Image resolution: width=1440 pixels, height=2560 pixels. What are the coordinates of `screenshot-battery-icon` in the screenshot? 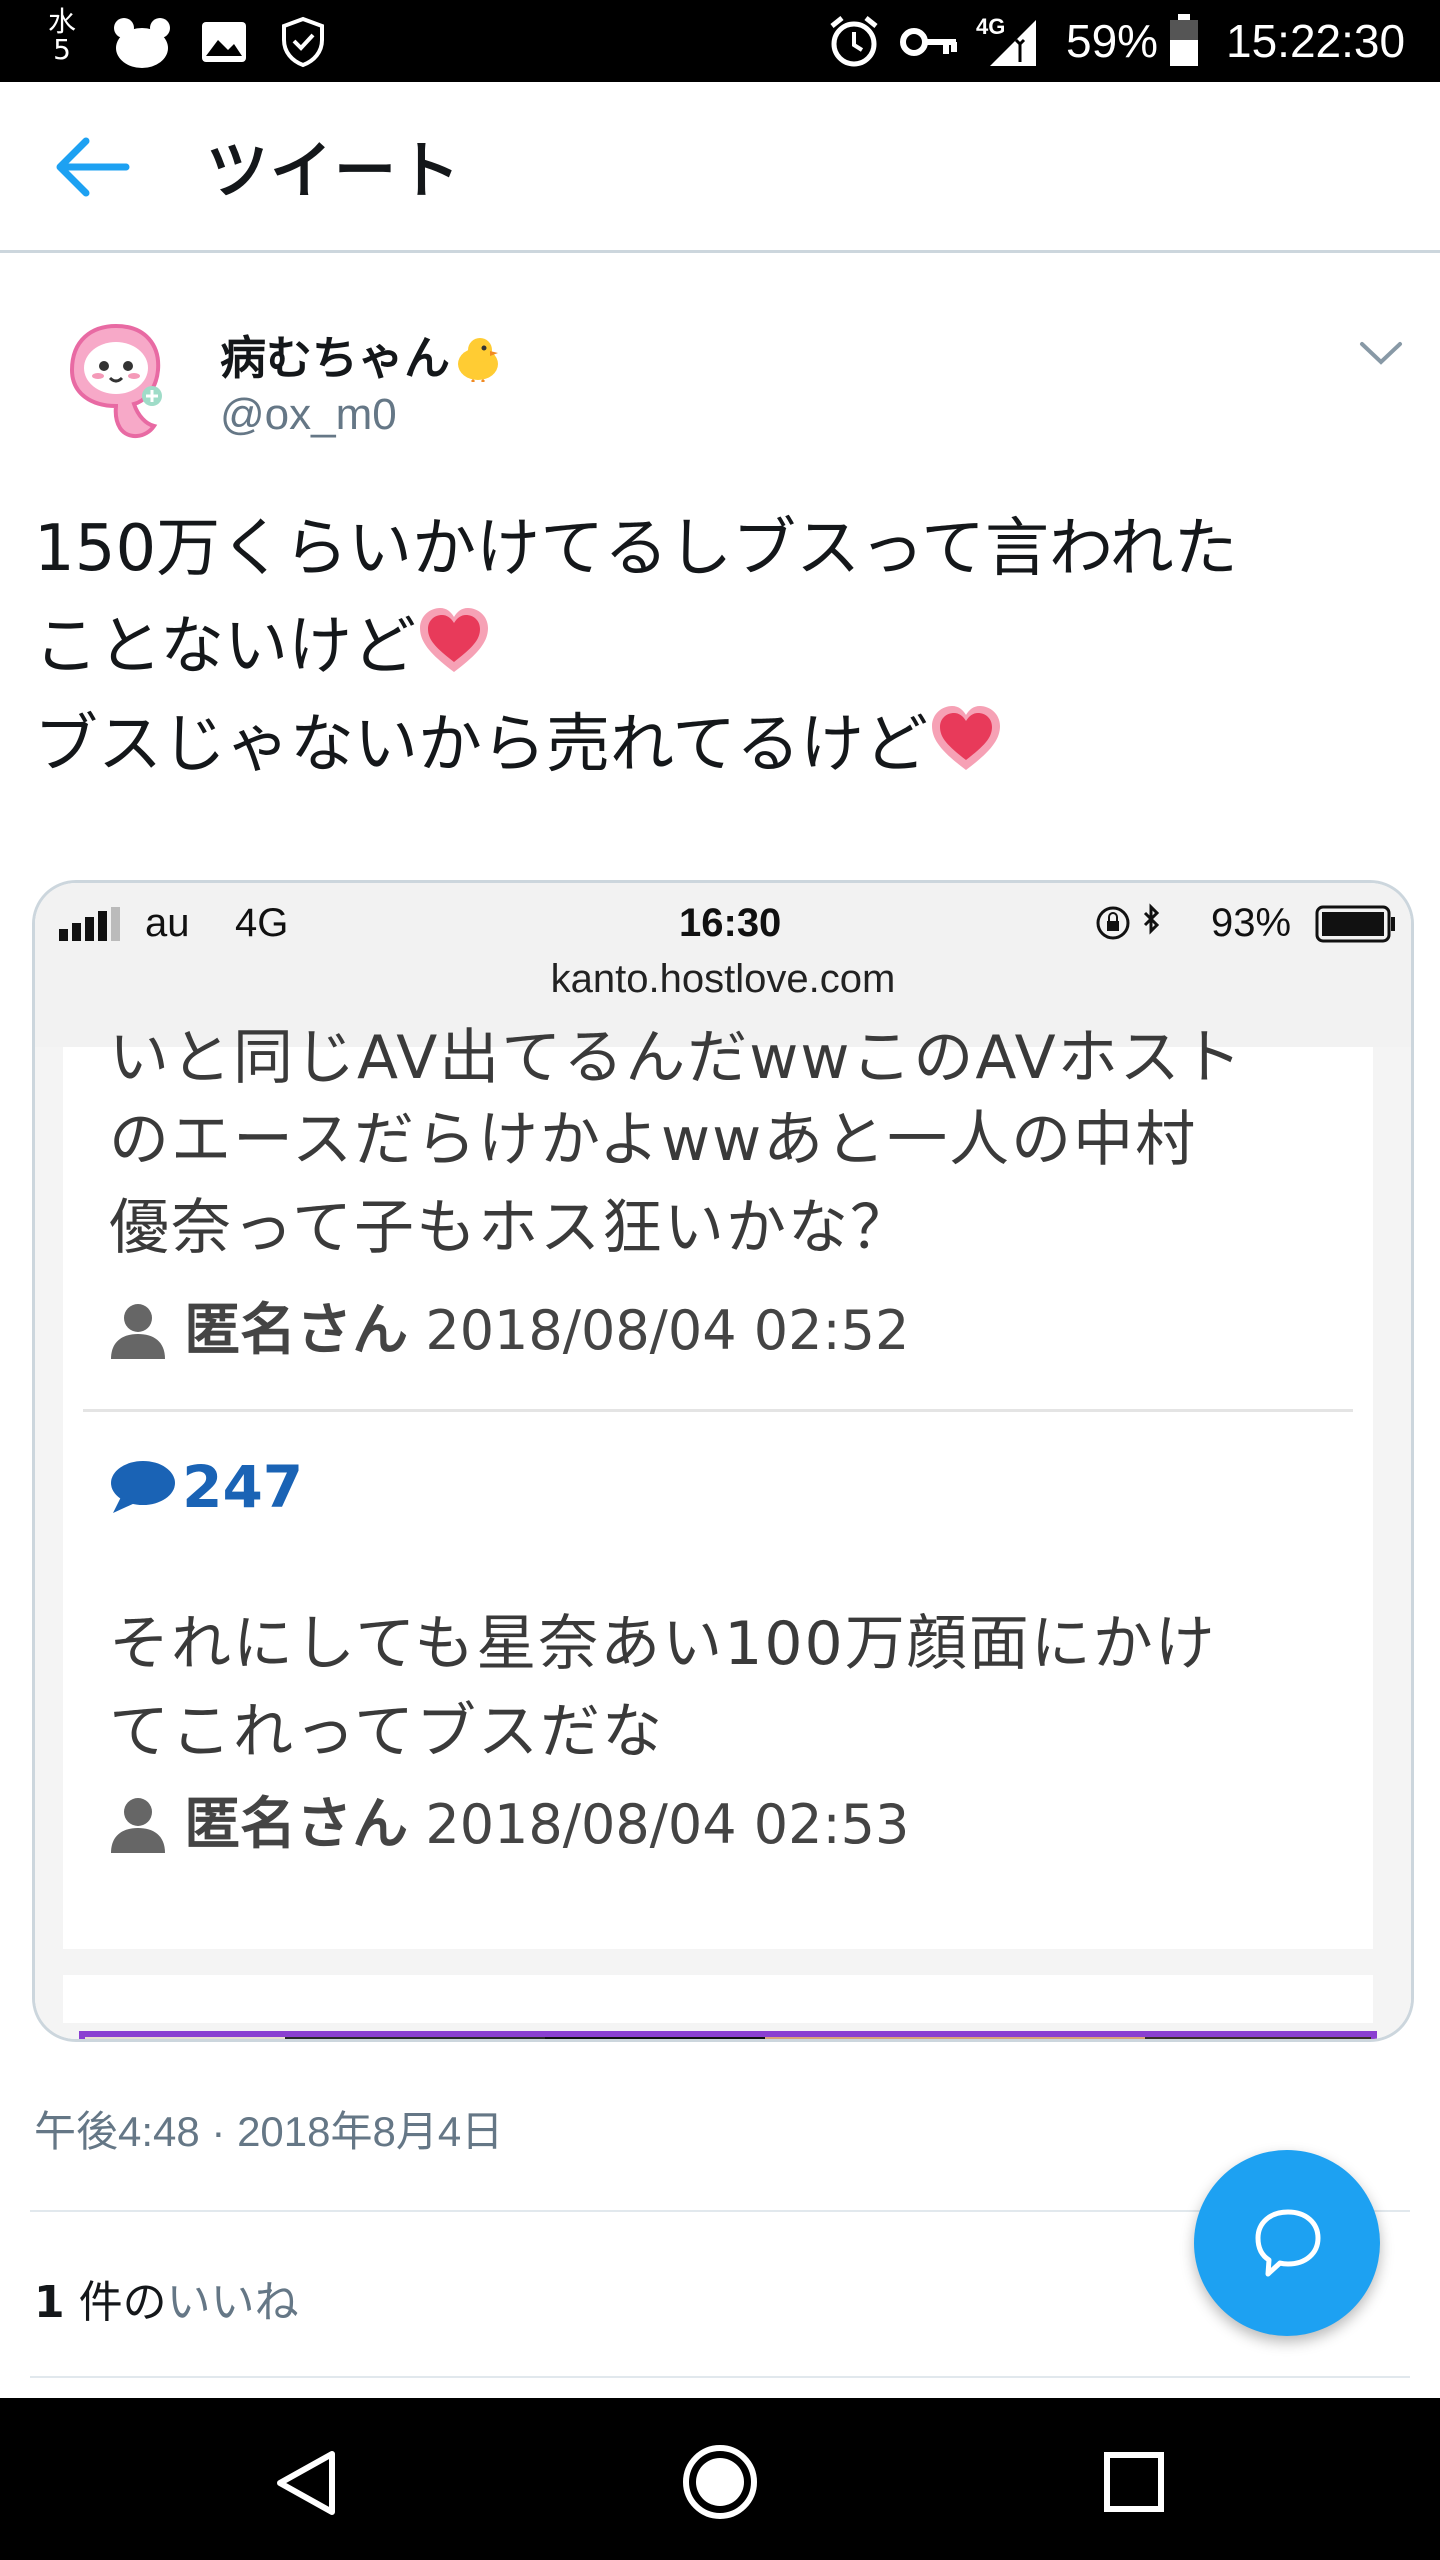 It's located at (1355, 924).